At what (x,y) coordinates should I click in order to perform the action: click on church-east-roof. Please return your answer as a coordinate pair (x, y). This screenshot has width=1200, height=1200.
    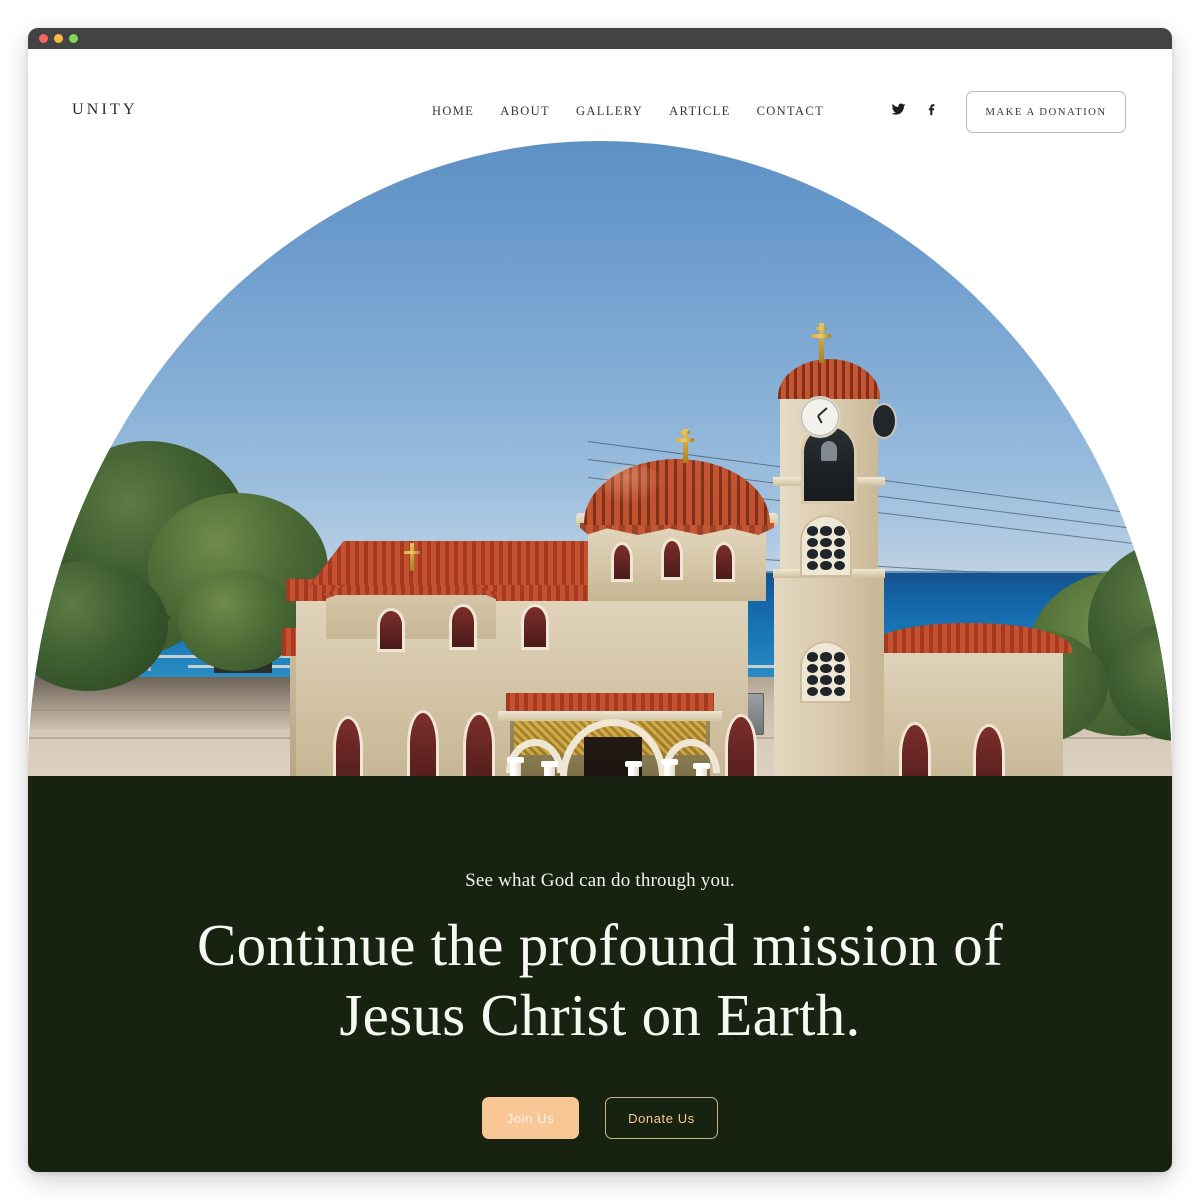
    Looking at the image, I should click on (969, 638).